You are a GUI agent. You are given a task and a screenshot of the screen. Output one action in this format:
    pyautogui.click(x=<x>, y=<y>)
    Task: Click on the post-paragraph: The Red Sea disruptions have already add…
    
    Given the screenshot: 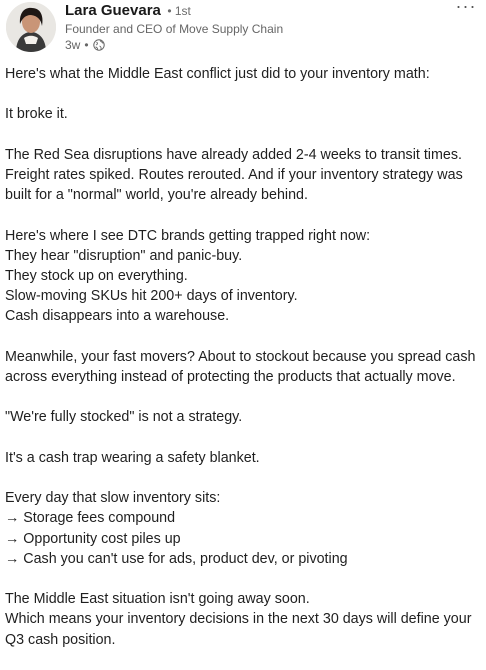 What is the action you would take?
    pyautogui.click(x=241, y=175)
    